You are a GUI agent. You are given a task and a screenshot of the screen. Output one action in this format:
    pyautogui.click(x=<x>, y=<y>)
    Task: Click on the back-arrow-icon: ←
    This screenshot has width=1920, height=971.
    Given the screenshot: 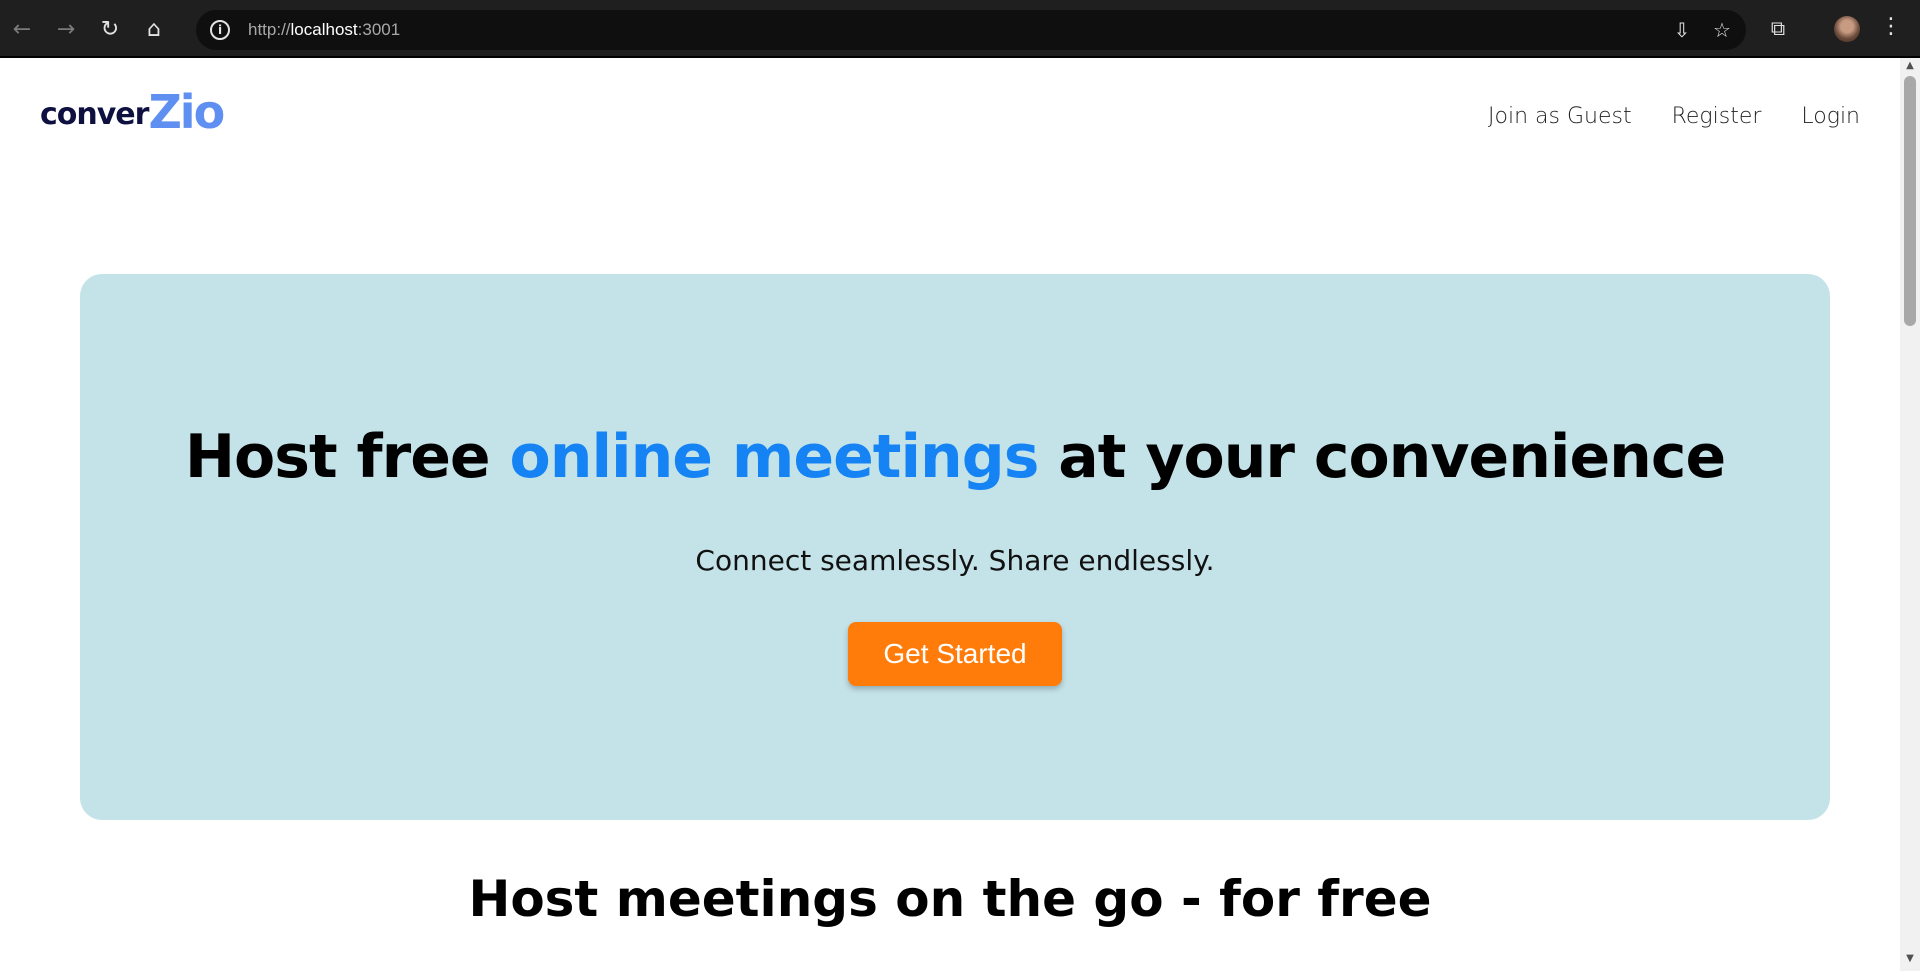 What is the action you would take?
    pyautogui.click(x=22, y=29)
    